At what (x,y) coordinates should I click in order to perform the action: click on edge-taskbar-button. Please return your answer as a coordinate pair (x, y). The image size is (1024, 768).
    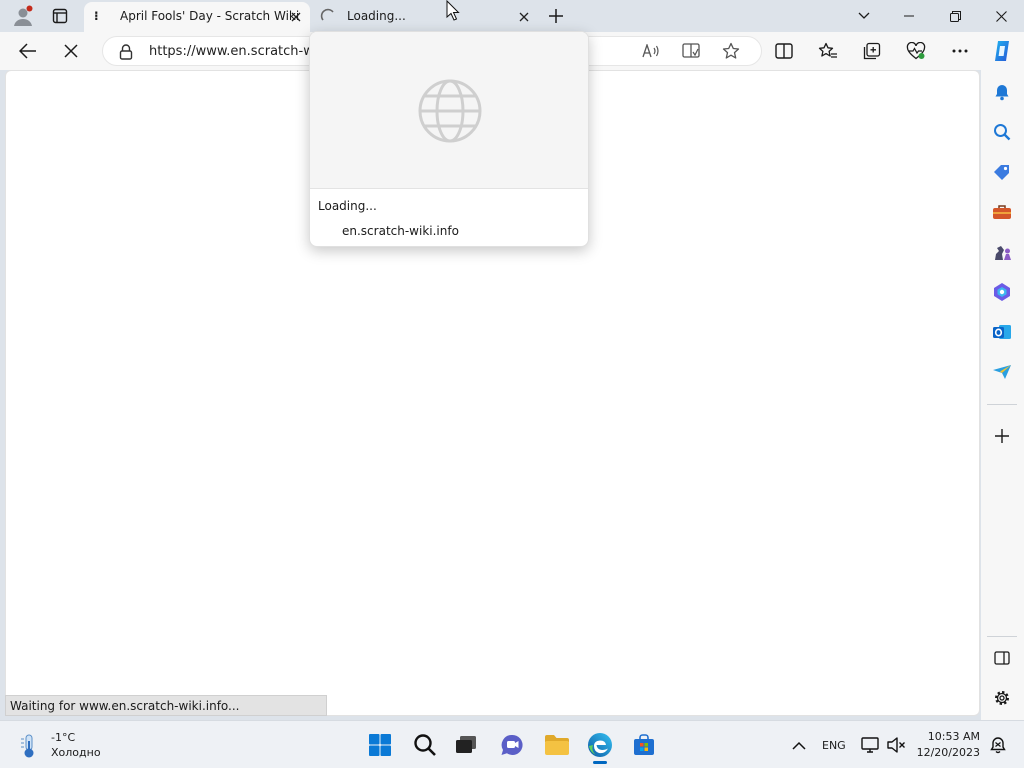
    Looking at the image, I should click on (600, 746).